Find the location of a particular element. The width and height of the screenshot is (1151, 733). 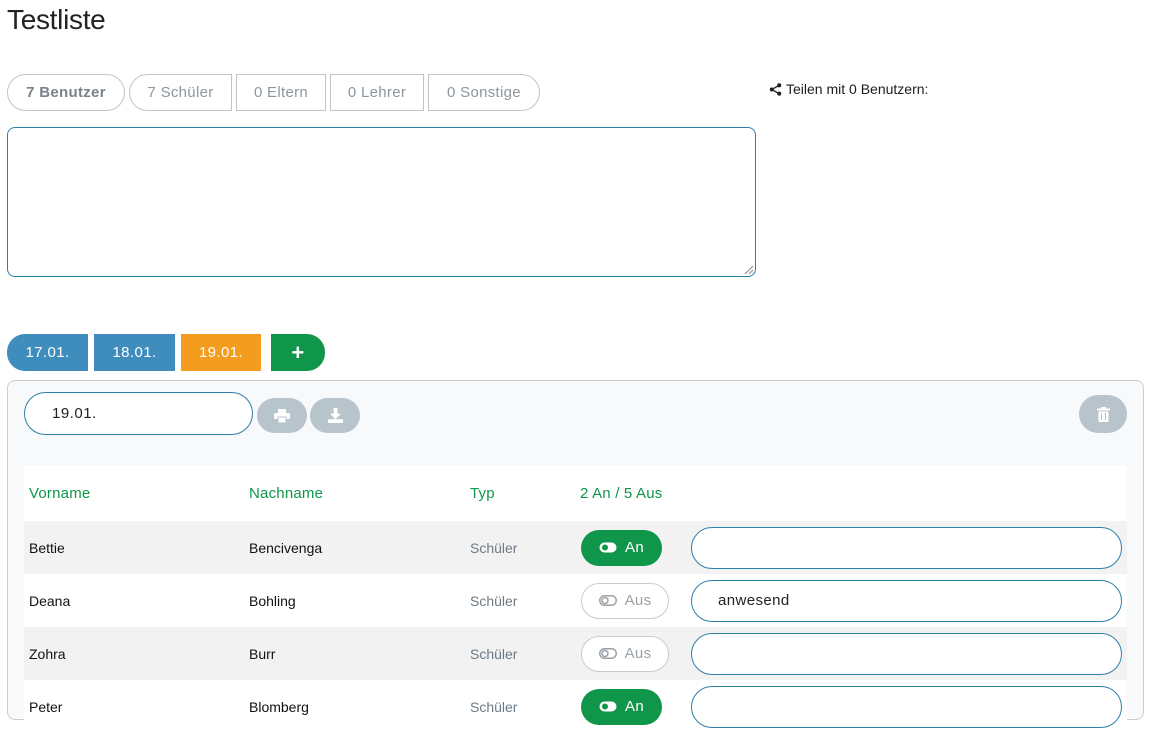

print-icon is located at coordinates (282, 415).